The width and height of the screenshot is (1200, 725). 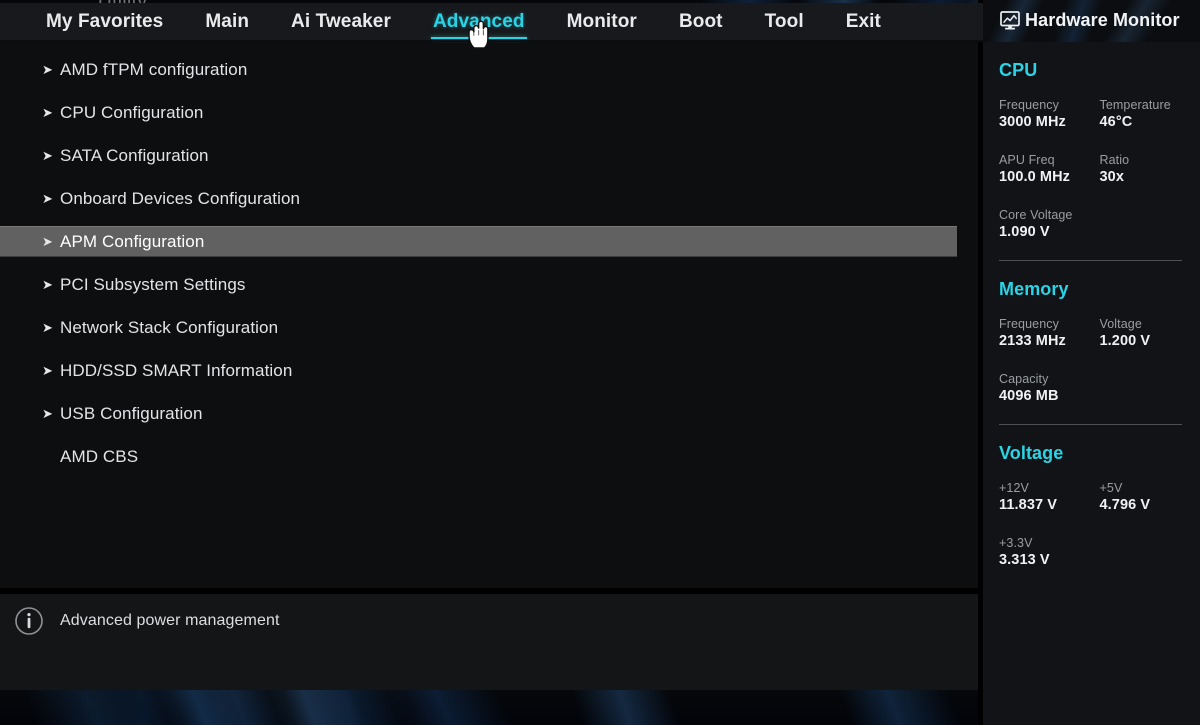 What do you see at coordinates (701, 22) in the screenshot?
I see `nav-tab-boot: Boot` at bounding box center [701, 22].